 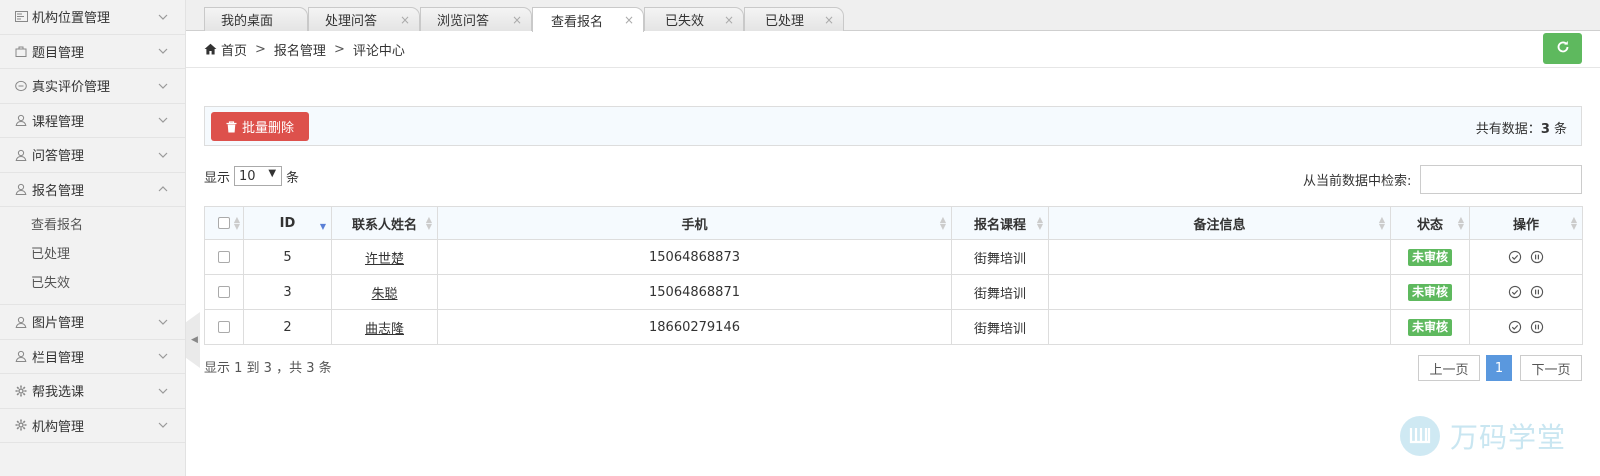 I want to click on tab-label: 已处理, so click(x=785, y=21).